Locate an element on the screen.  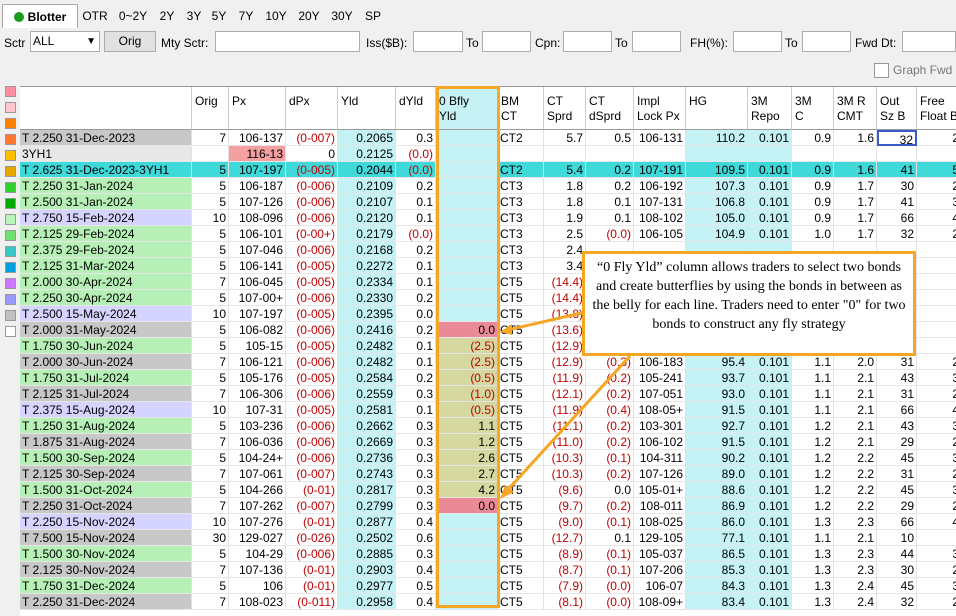
arrow-lower is located at coordinates (566, 425).